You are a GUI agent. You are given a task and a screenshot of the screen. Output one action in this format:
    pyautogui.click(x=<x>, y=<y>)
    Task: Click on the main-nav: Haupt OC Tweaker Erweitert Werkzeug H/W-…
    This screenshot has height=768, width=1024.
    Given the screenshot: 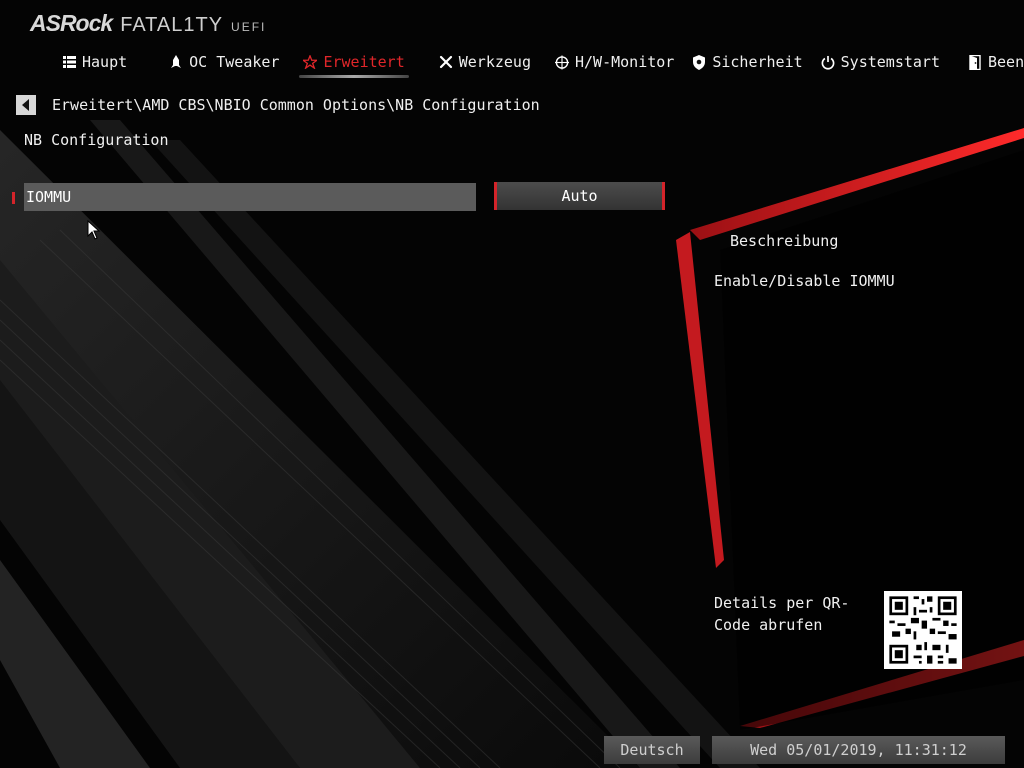 What is the action you would take?
    pyautogui.click(x=542, y=64)
    